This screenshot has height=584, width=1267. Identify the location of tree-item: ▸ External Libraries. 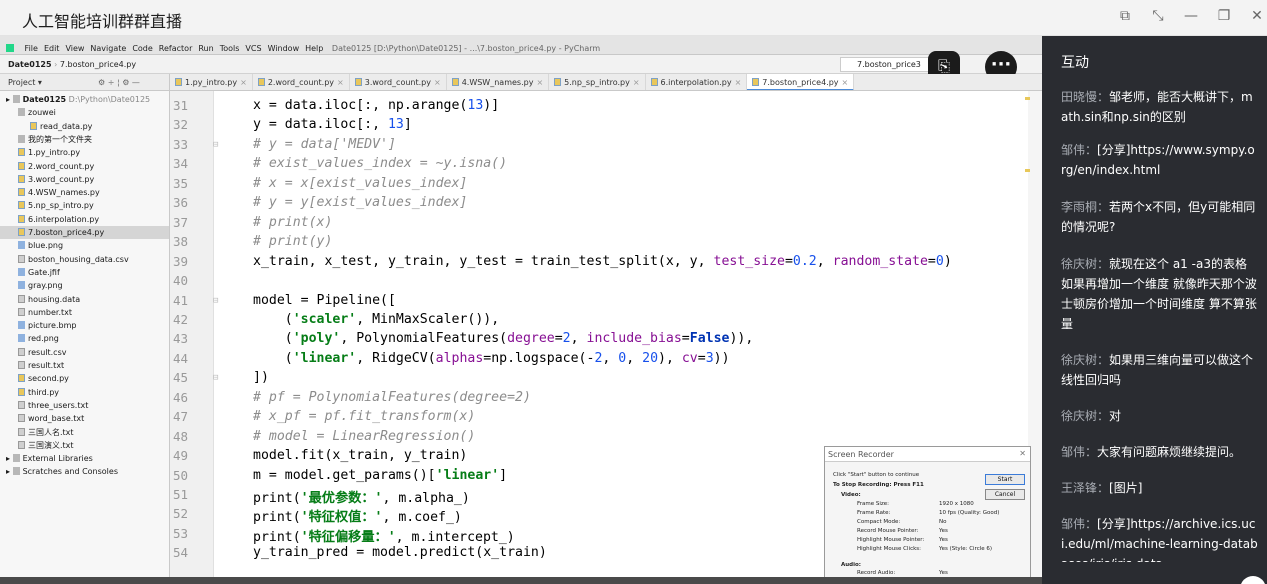
(46, 458).